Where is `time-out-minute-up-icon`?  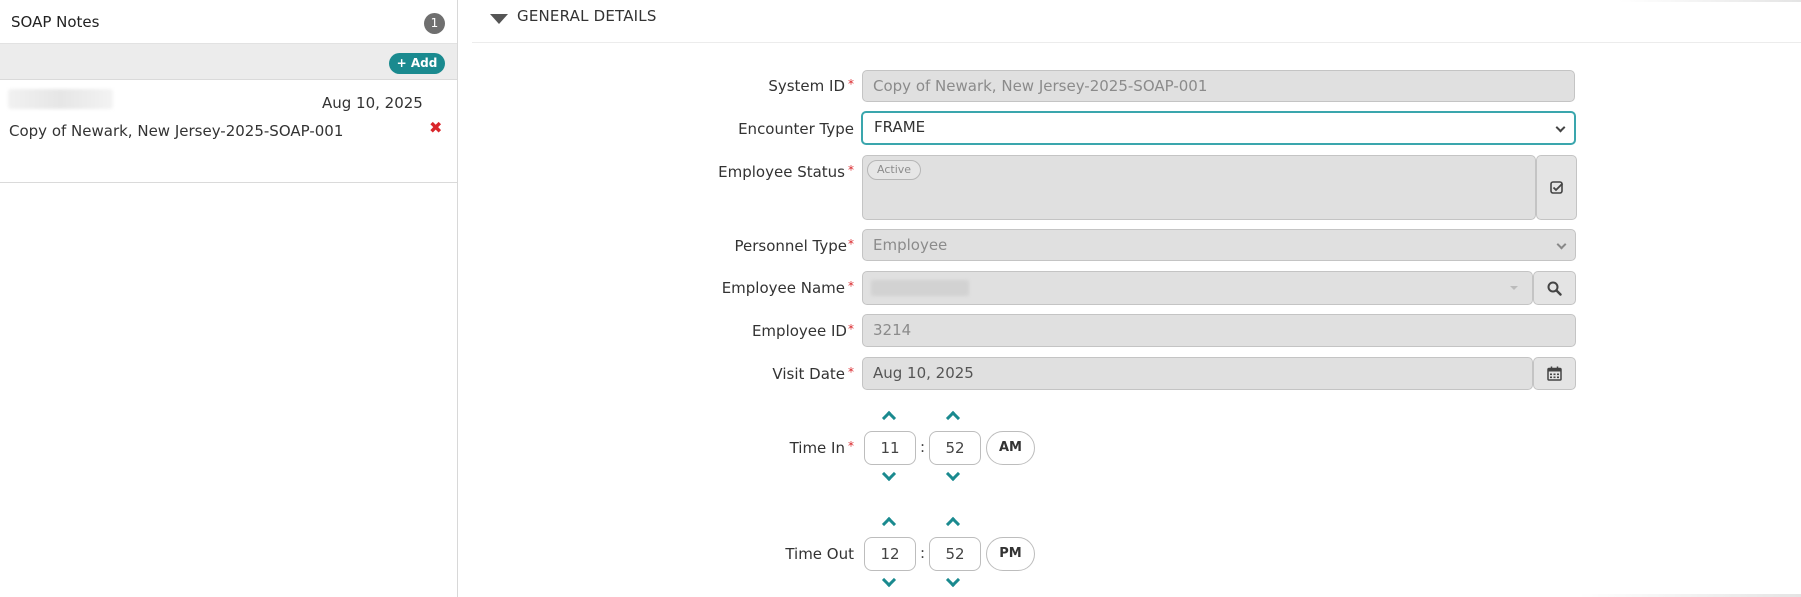
time-out-minute-up-icon is located at coordinates (953, 524).